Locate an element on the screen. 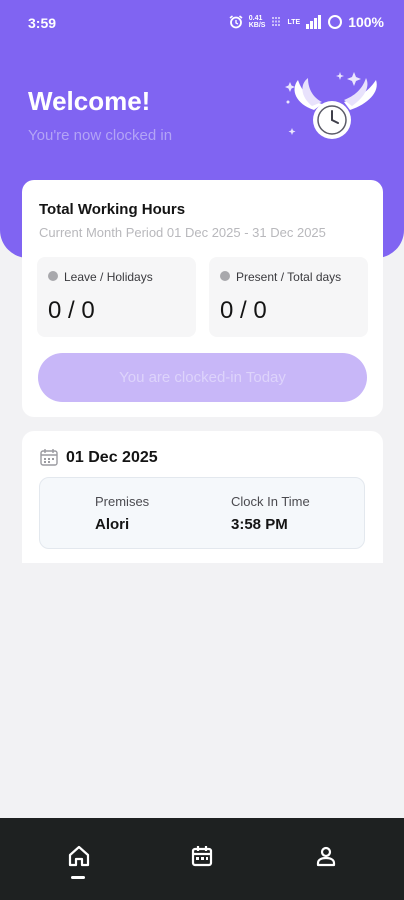 This screenshot has height=900, width=404. attendance-date: 01 Dec 2025 is located at coordinates (112, 457).